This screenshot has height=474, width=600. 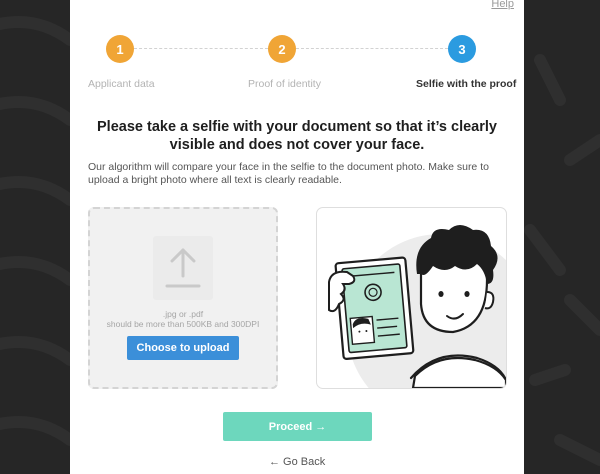 I want to click on go-back-link: ← Go Back, so click(x=297, y=462).